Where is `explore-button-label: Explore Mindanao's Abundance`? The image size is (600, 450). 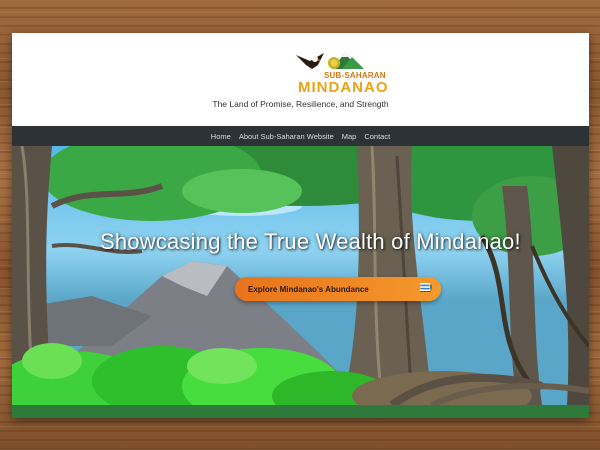 explore-button-label: Explore Mindanao's Abundance is located at coordinates (308, 289).